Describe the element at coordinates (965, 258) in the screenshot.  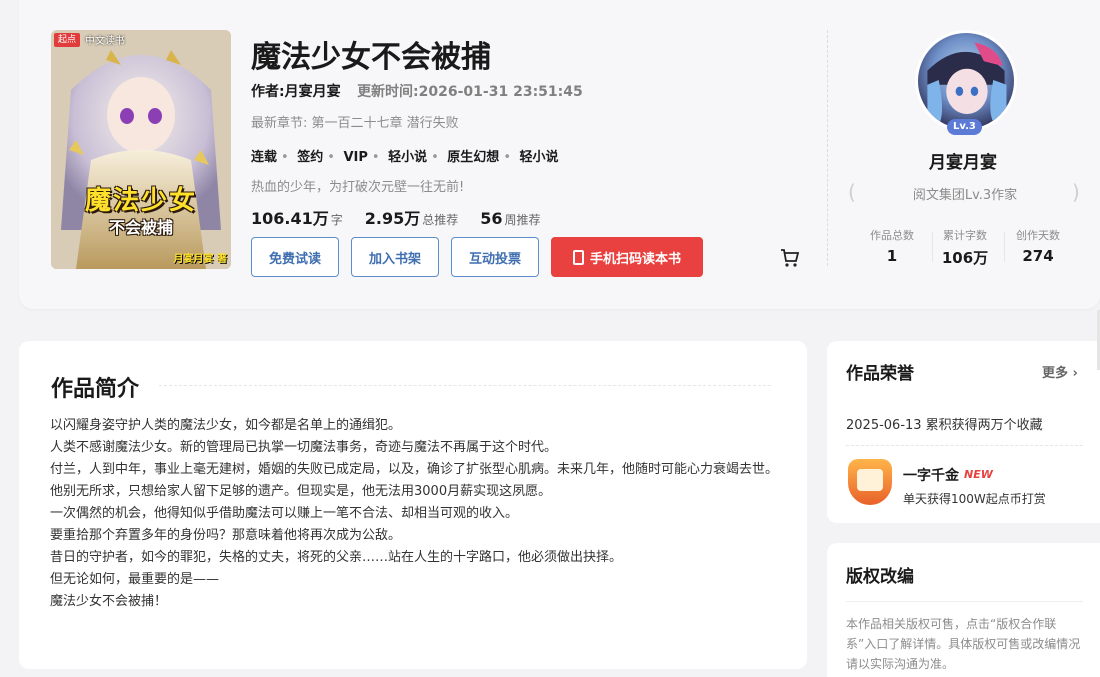
I see `stat-value: 106万` at that location.